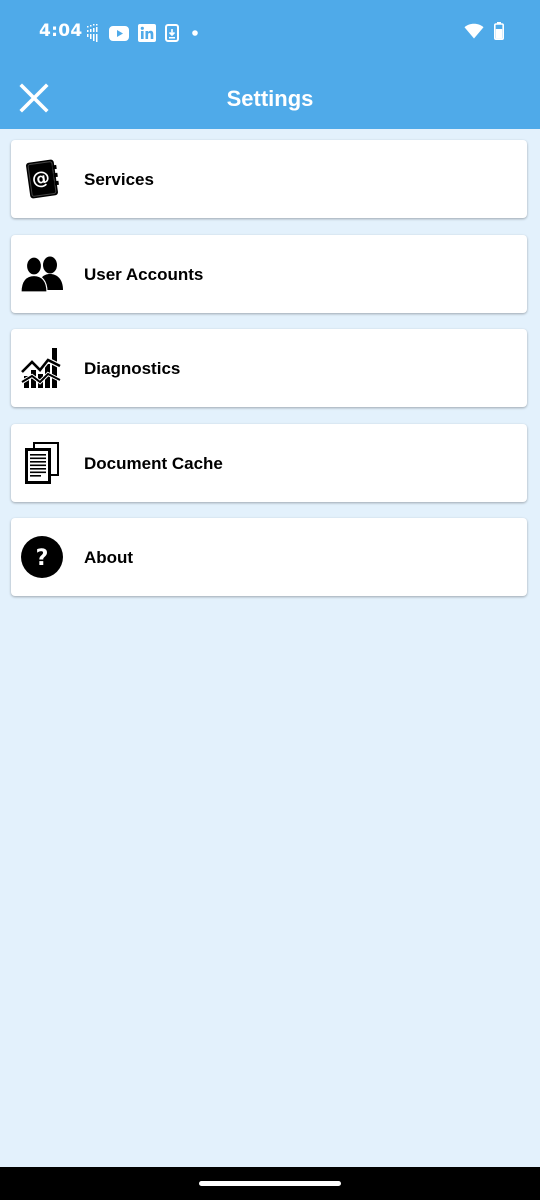 This screenshot has height=1200, width=540. Describe the element at coordinates (269, 368) in the screenshot. I see `settings-item-diagnostics: Diagnostics` at that location.